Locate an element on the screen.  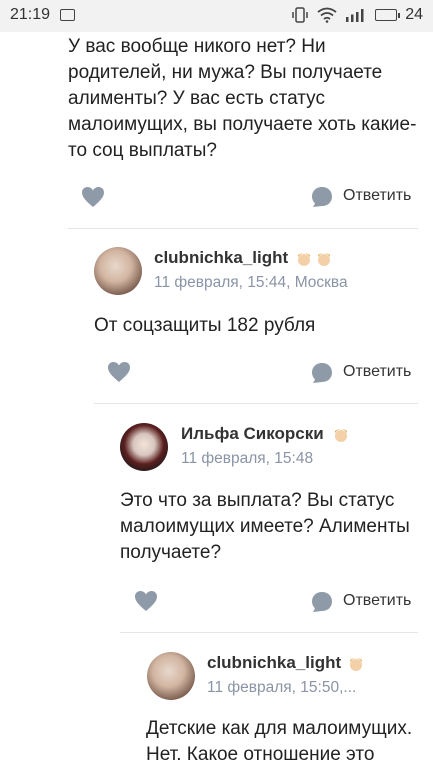
battery-level: 24 is located at coordinates (414, 14).